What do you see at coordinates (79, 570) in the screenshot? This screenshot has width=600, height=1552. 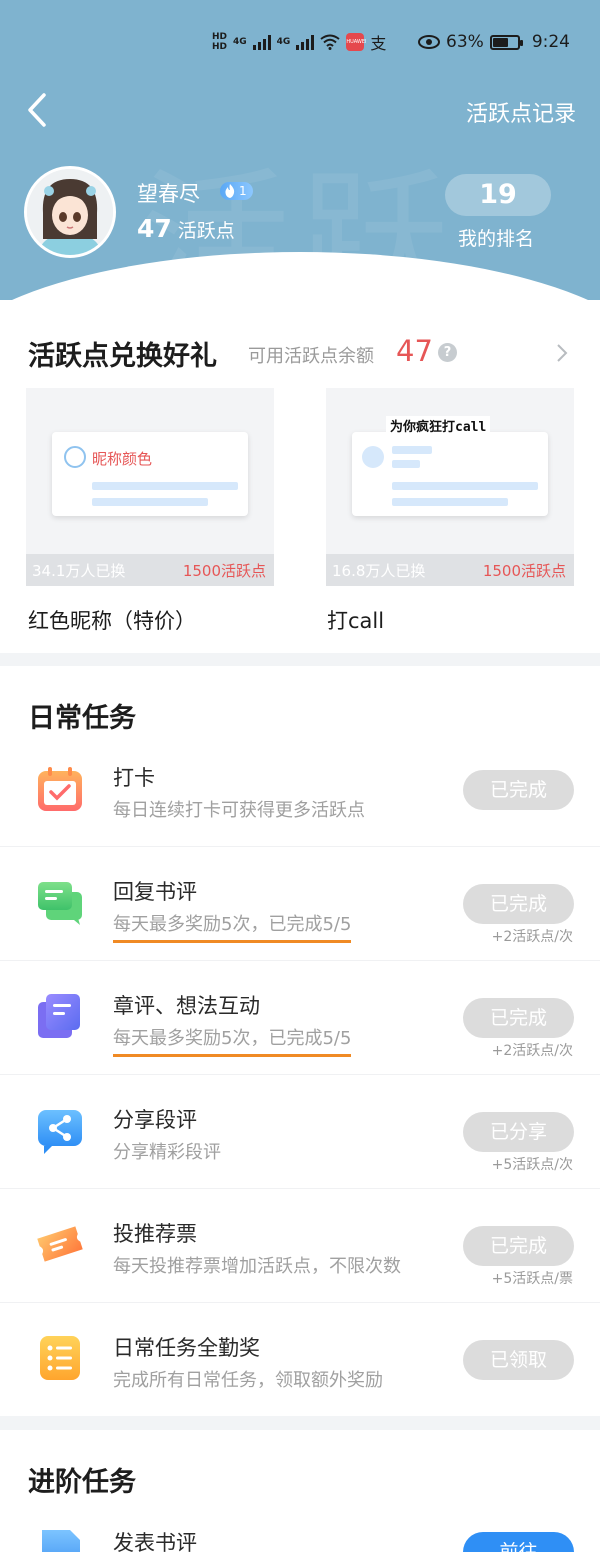 I see `gift-exchange-count: 34.1万人已换` at bounding box center [79, 570].